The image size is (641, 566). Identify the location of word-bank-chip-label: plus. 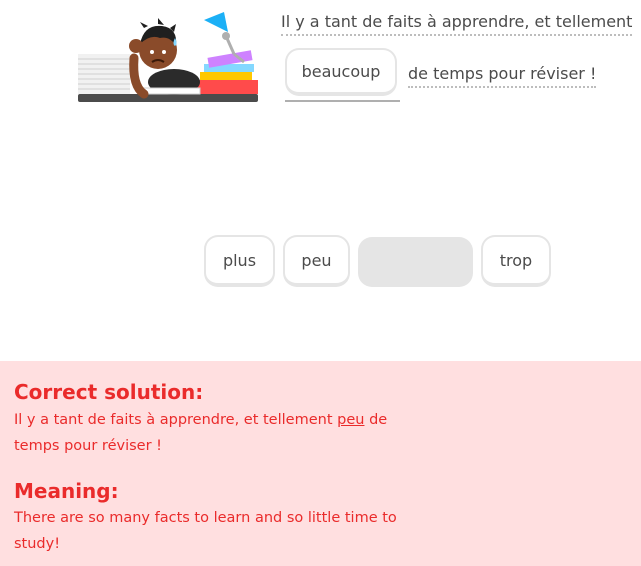
(239, 260).